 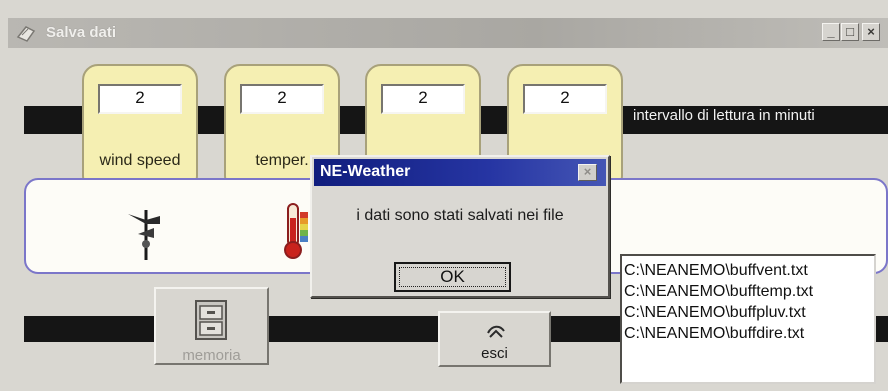 I want to click on interval-caption: intervallo di lettura in minuti, so click(x=724, y=115).